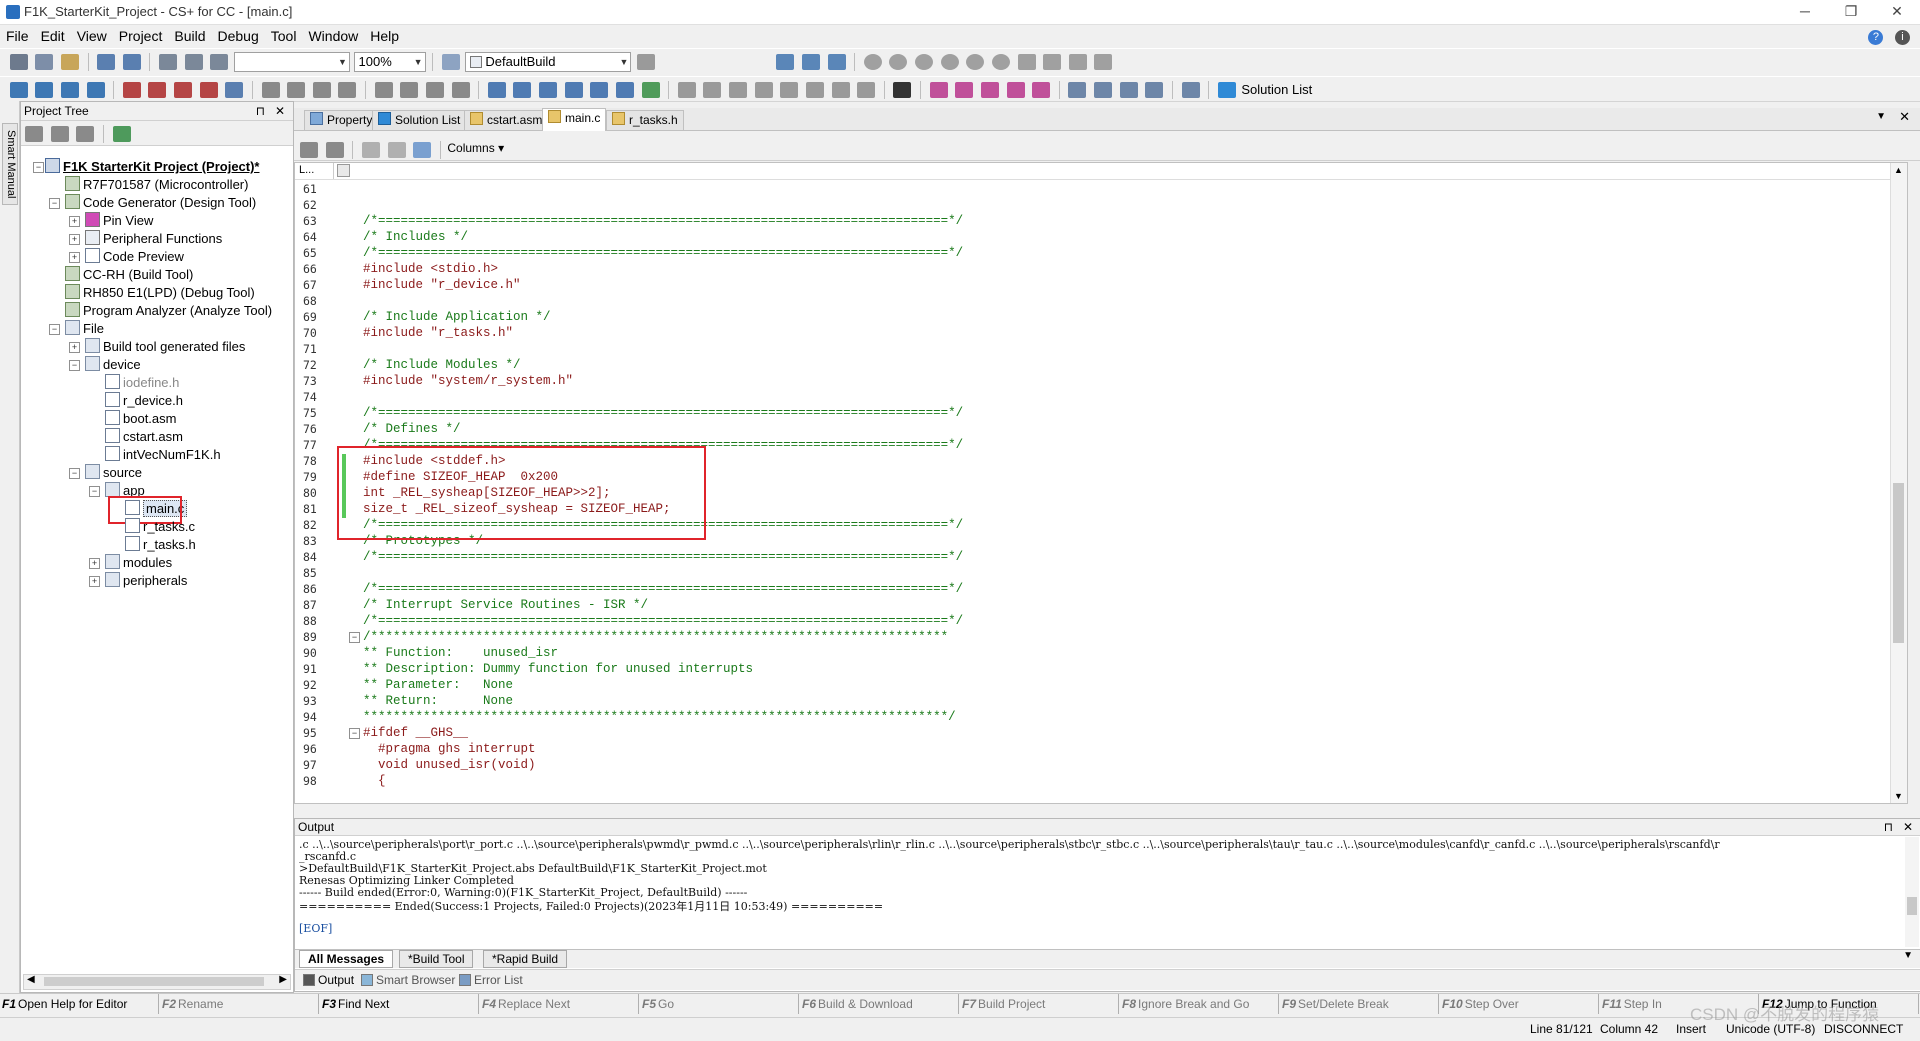 The image size is (1920, 1041). I want to click on solution-list-icon, so click(1226, 90).